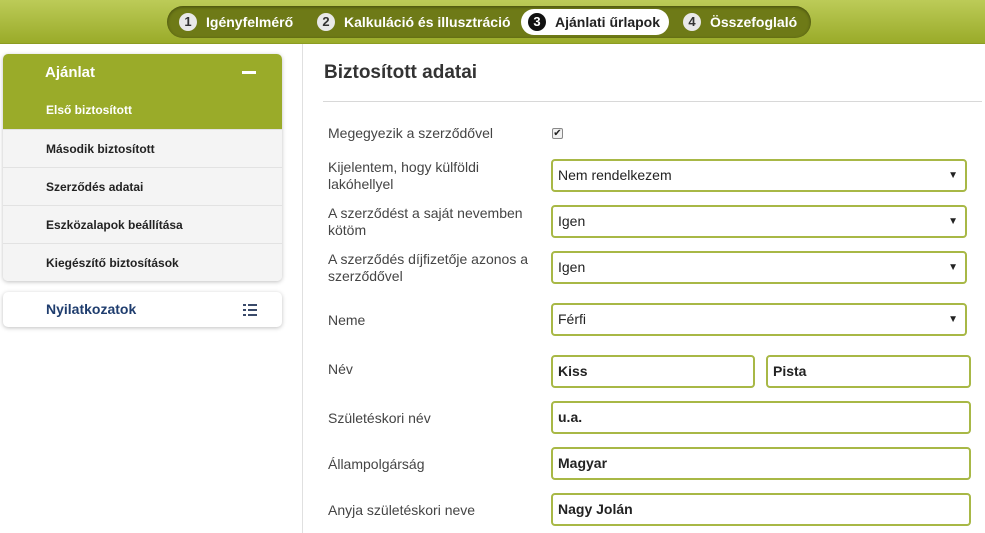 The width and height of the screenshot is (985, 533). Describe the element at coordinates (250, 310) in the screenshot. I see `list-icon` at that location.